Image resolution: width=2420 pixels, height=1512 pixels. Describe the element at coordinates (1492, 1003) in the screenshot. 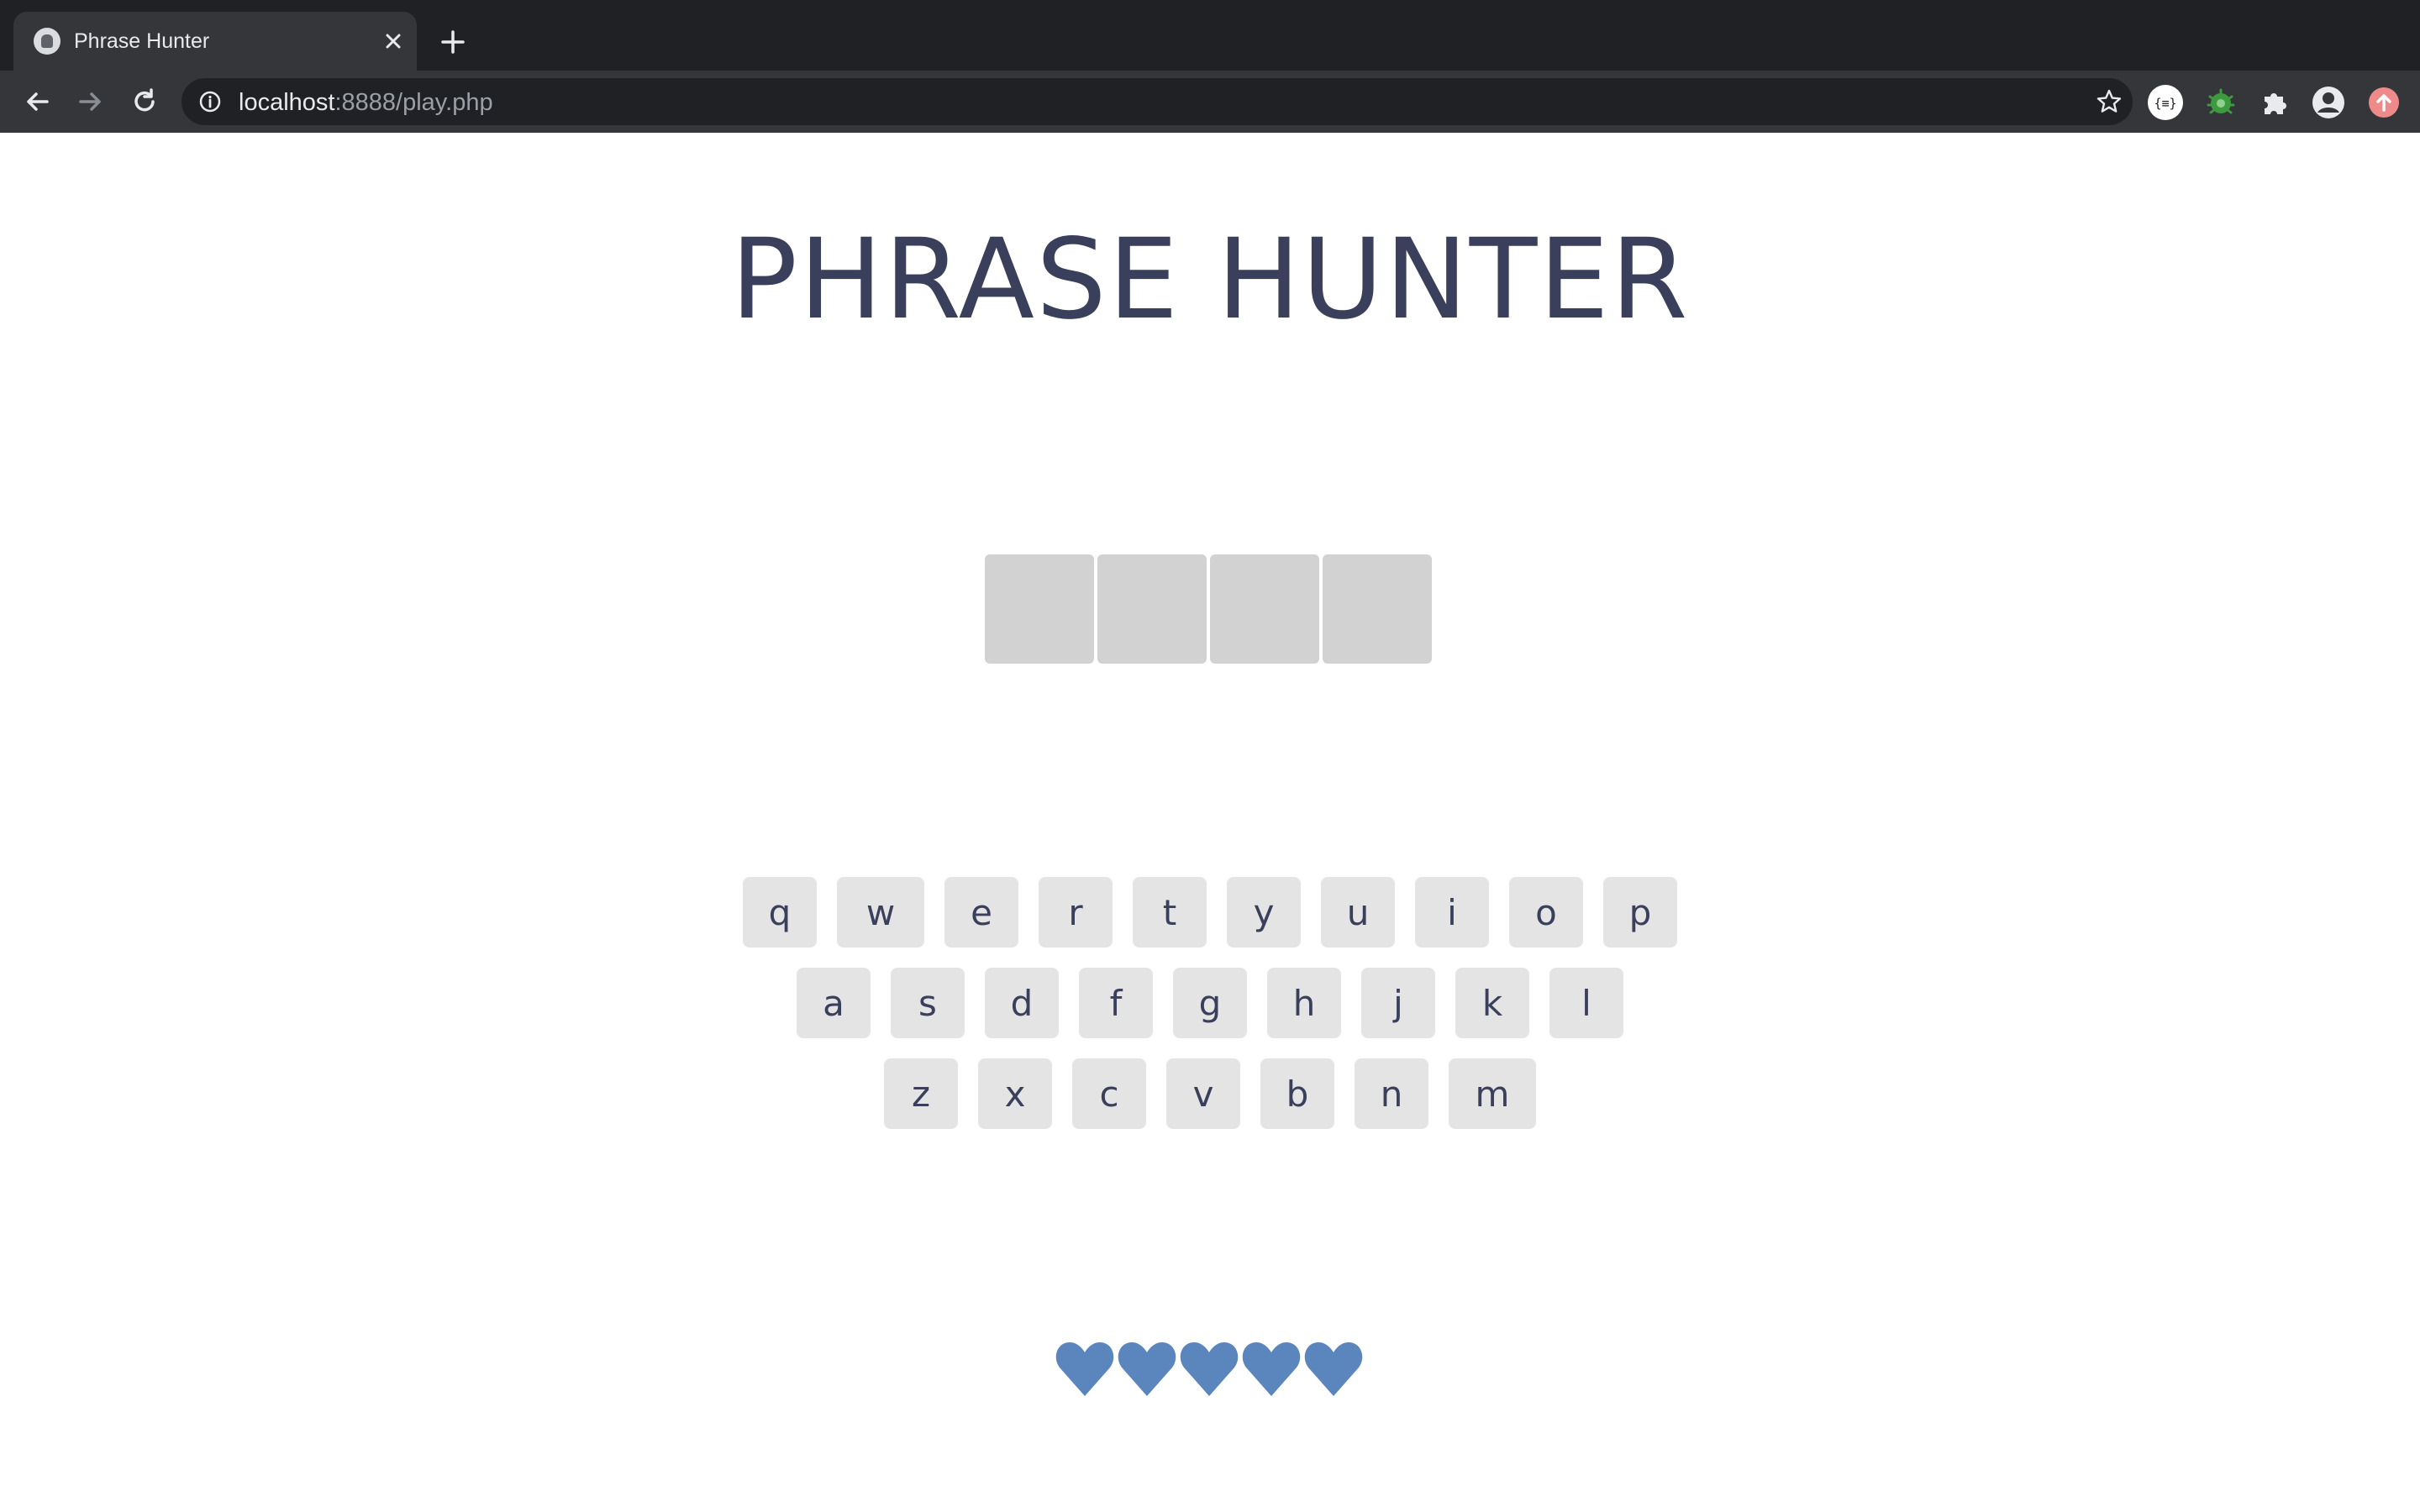

I see `key-k: k` at that location.